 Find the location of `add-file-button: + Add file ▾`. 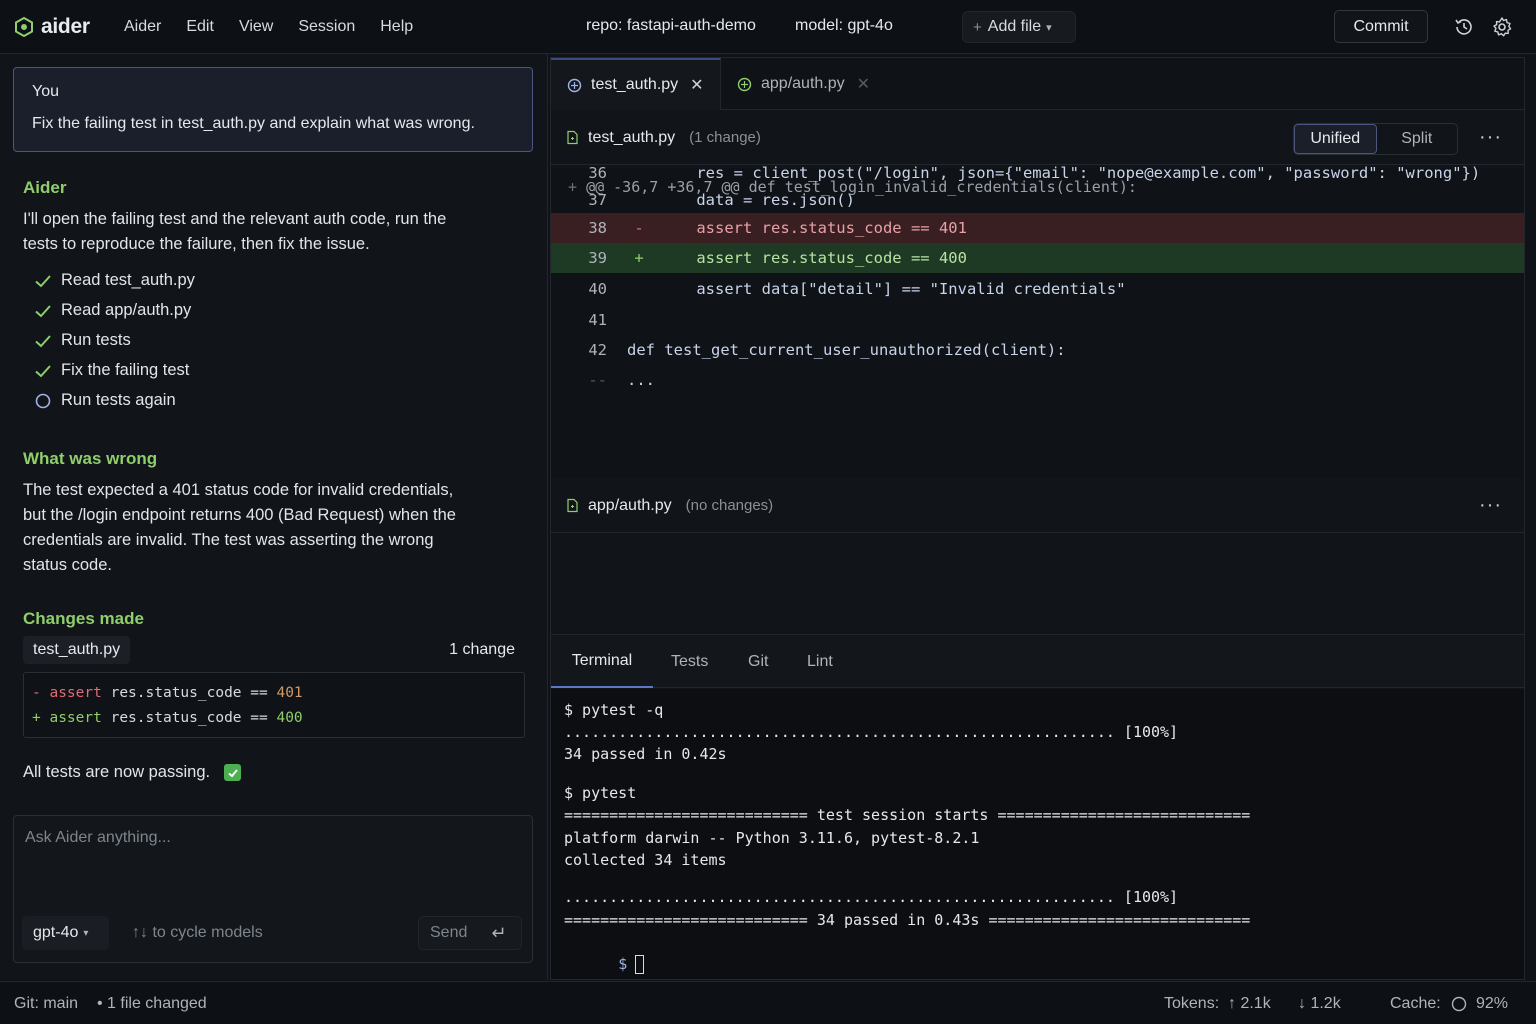

add-file-button: + Add file ▾ is located at coordinates (1019, 27).